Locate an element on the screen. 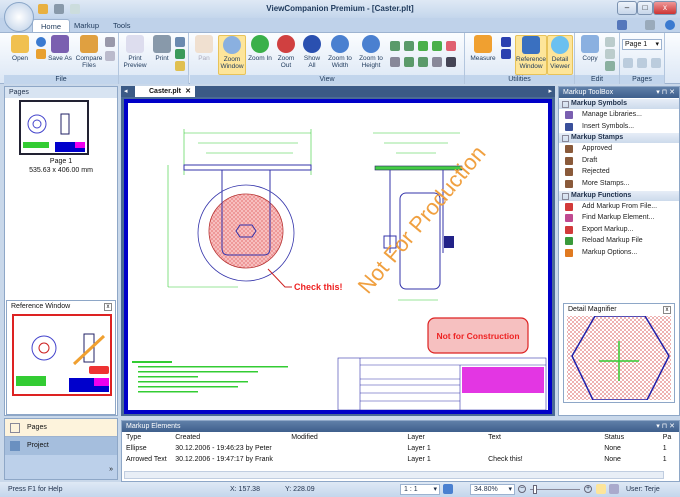  close-file-icon is located at coordinates (110, 56).